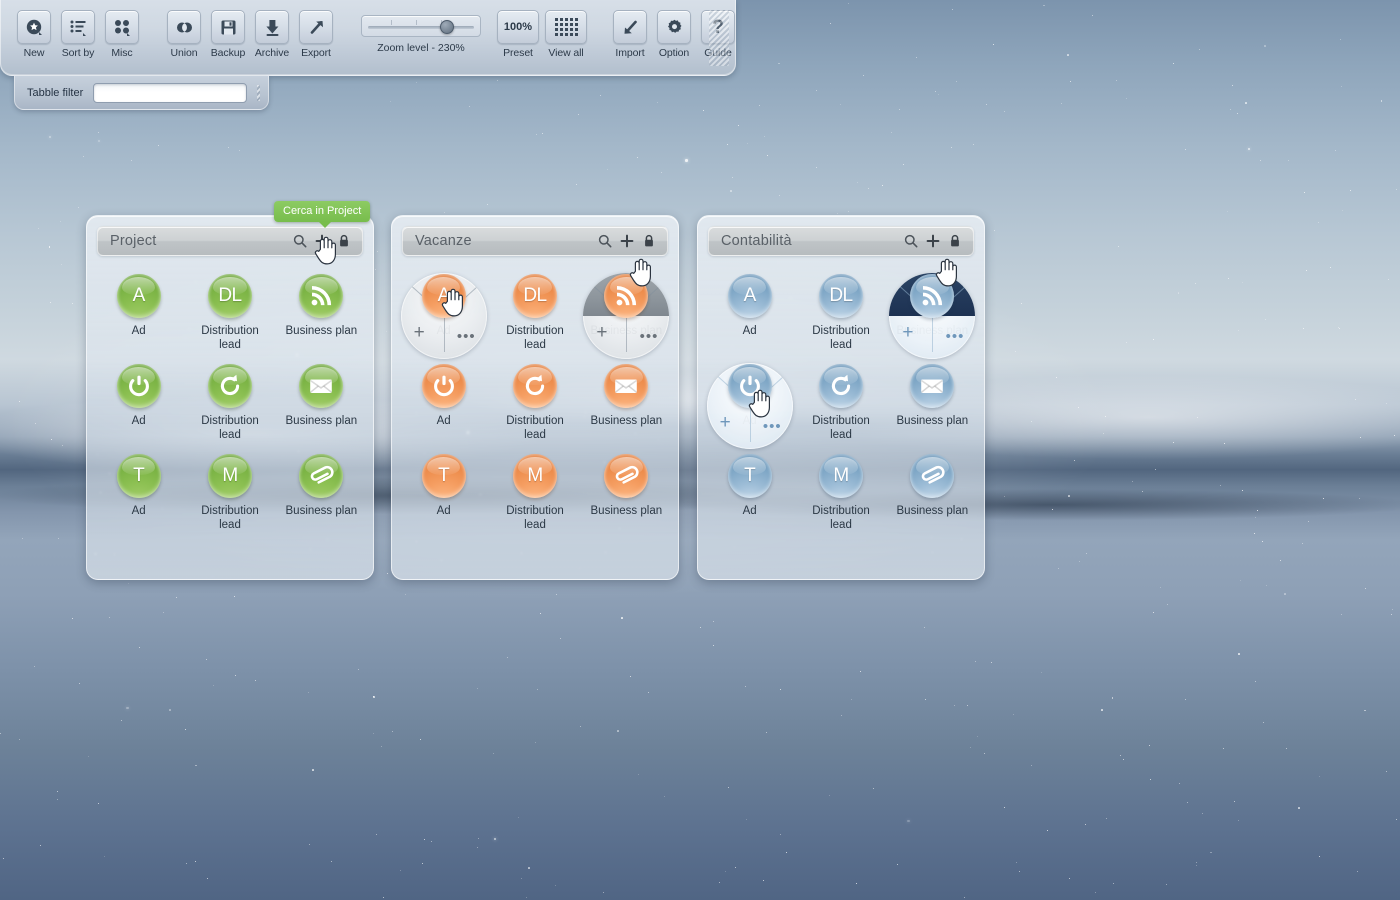  I want to click on toolbar-button-sort-by: Sort by, so click(78, 34).